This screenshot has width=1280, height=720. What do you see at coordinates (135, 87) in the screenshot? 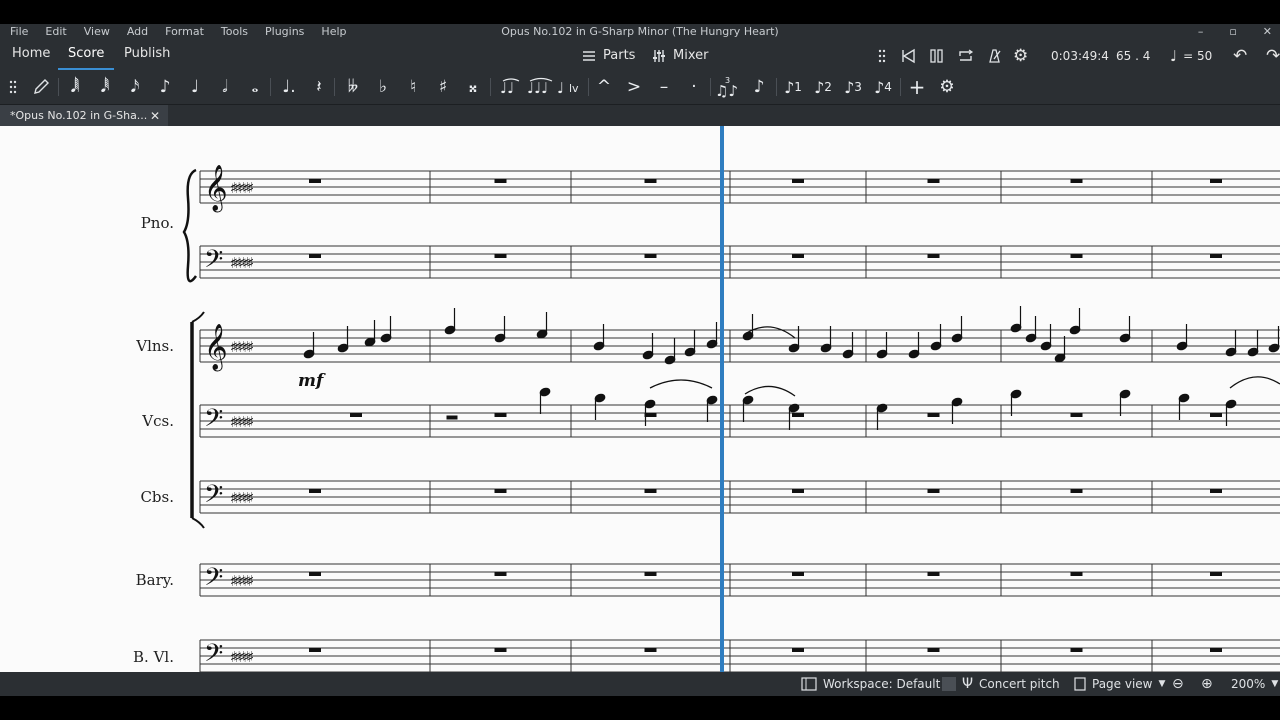
I see `sixteenth-note-icon: 𝅘𝅥𝅯` at bounding box center [135, 87].